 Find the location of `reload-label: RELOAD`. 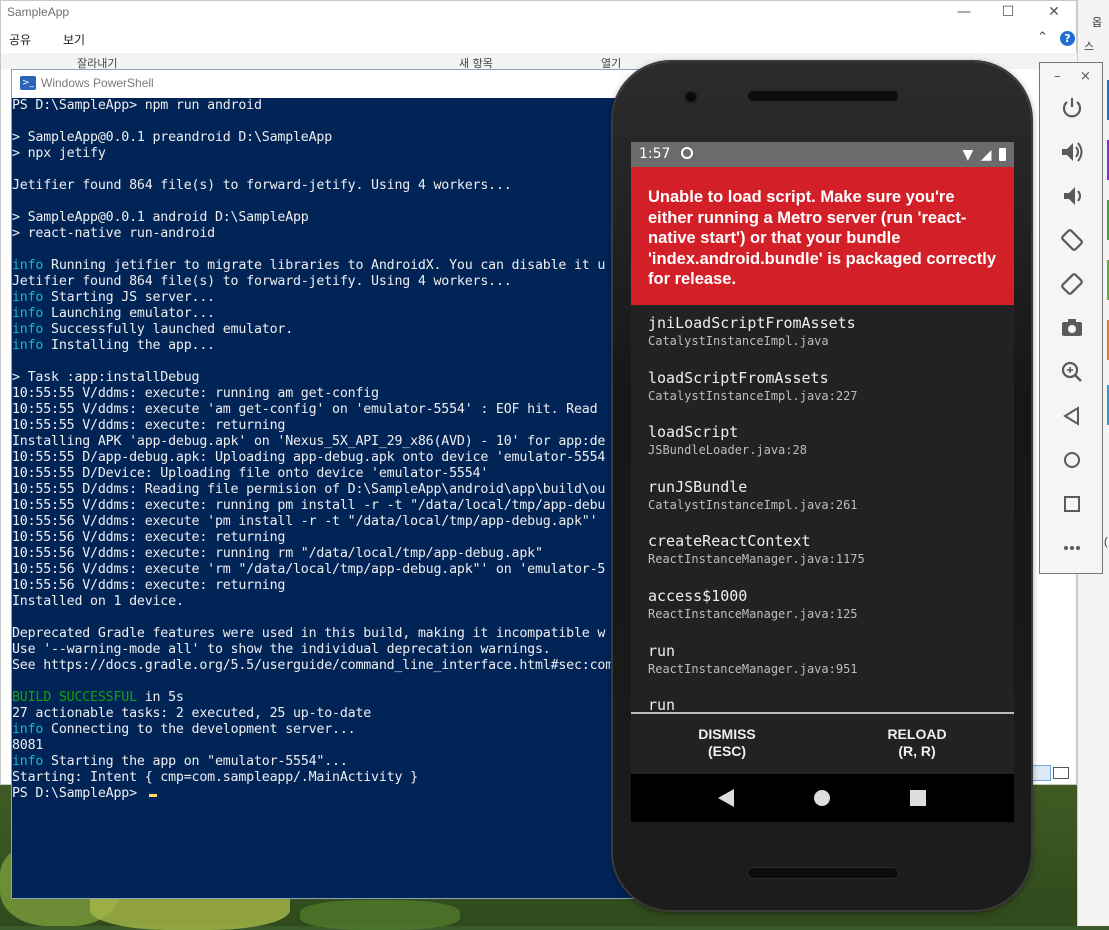

reload-label: RELOAD is located at coordinates (917, 734).